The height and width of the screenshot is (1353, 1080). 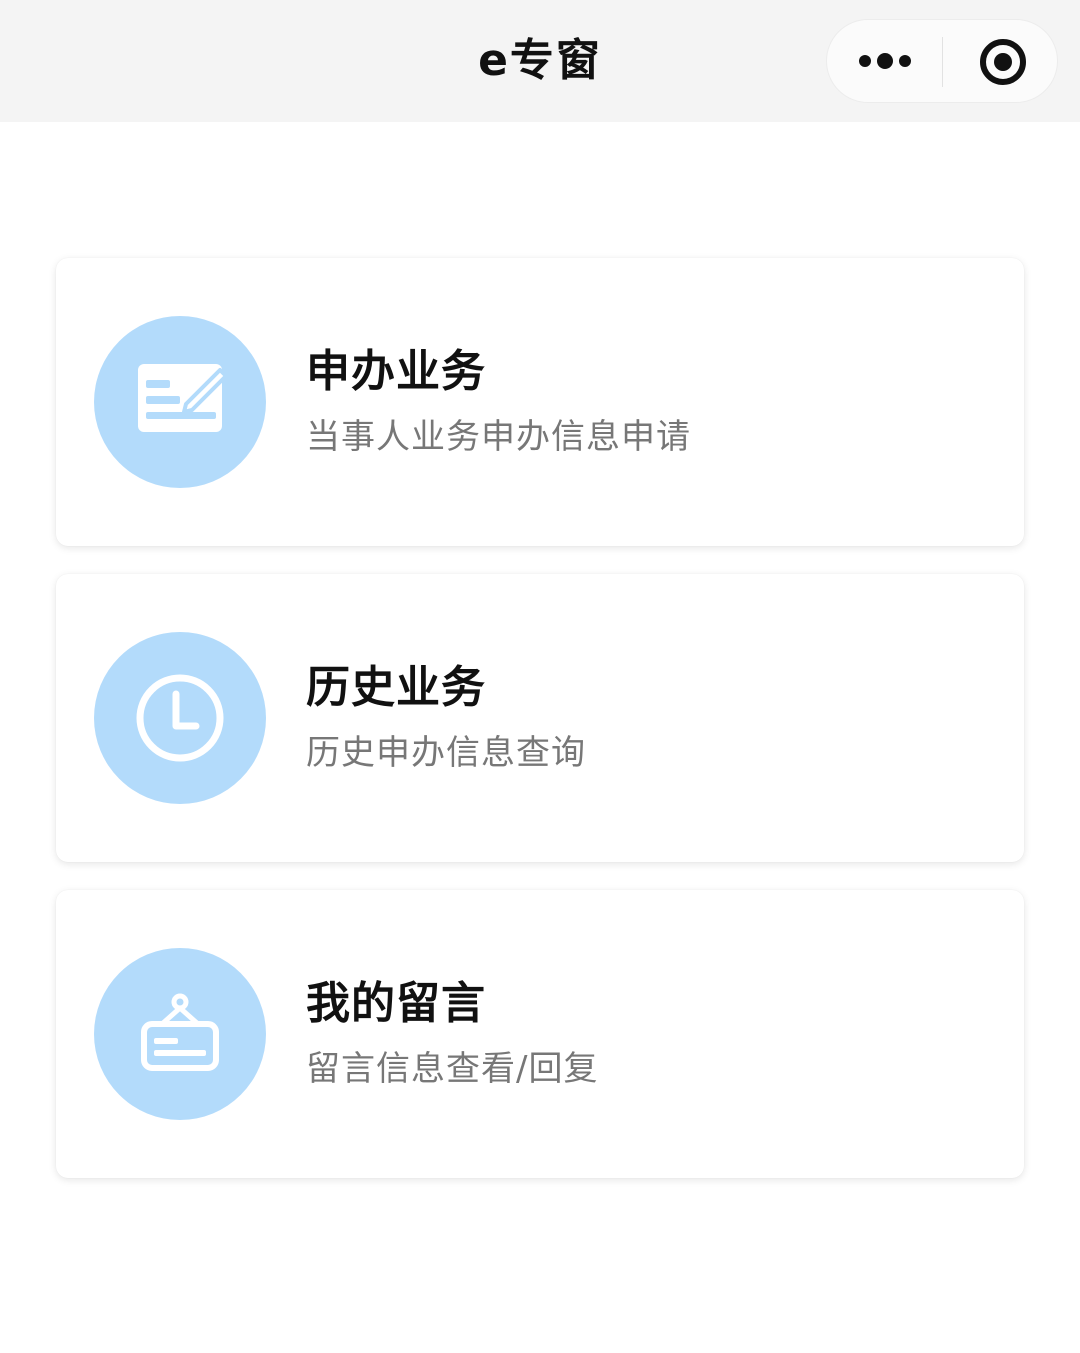 What do you see at coordinates (396, 687) in the screenshot?
I see `card-title: 历史业务` at bounding box center [396, 687].